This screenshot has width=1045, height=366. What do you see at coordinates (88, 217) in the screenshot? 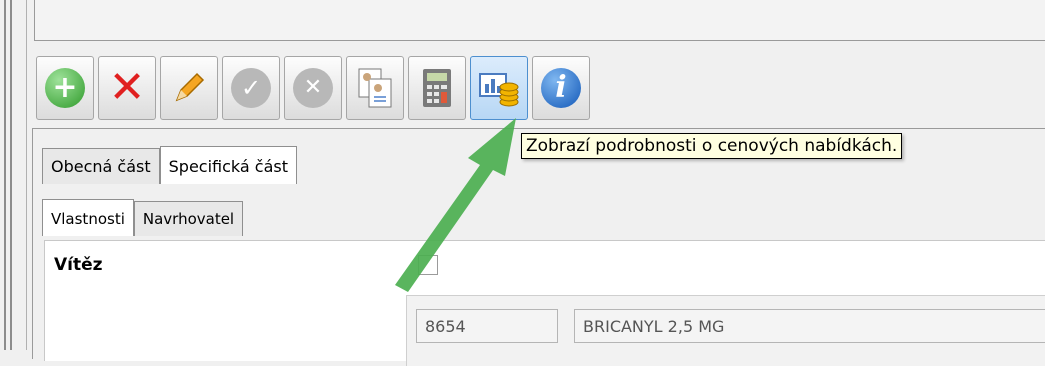
I see `tab-vlastnosti: Vlastnosti` at bounding box center [88, 217].